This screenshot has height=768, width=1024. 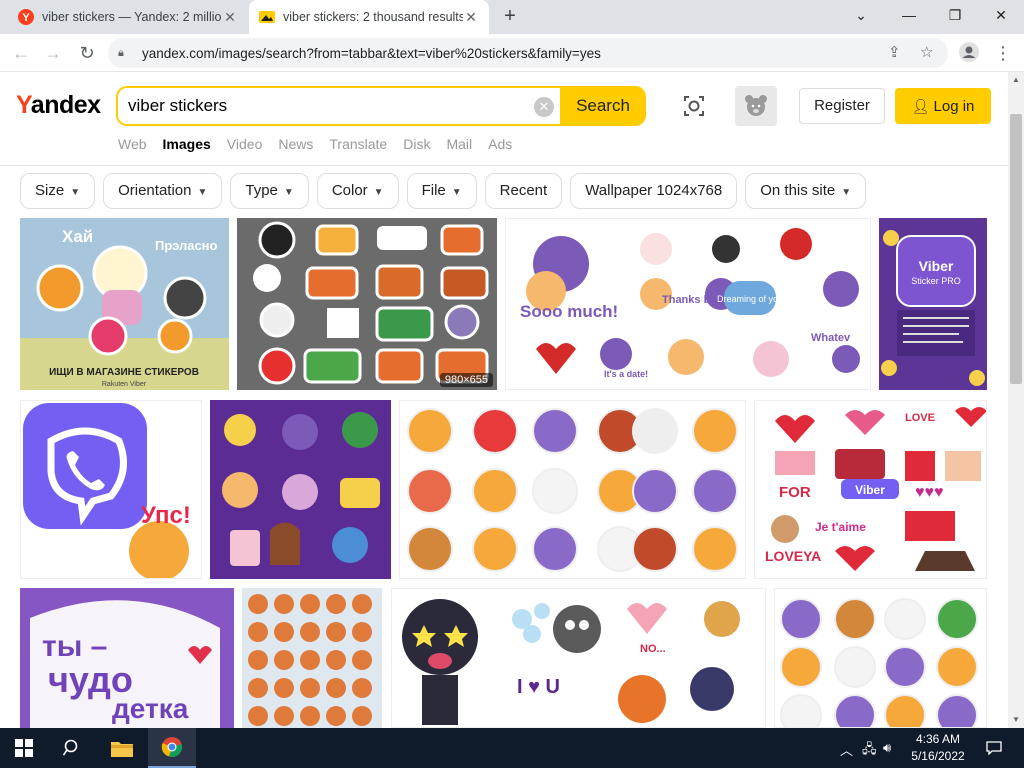 What do you see at coordinates (750, 299) in the screenshot?
I see `svg-text: Dreaming of you` at bounding box center [750, 299].